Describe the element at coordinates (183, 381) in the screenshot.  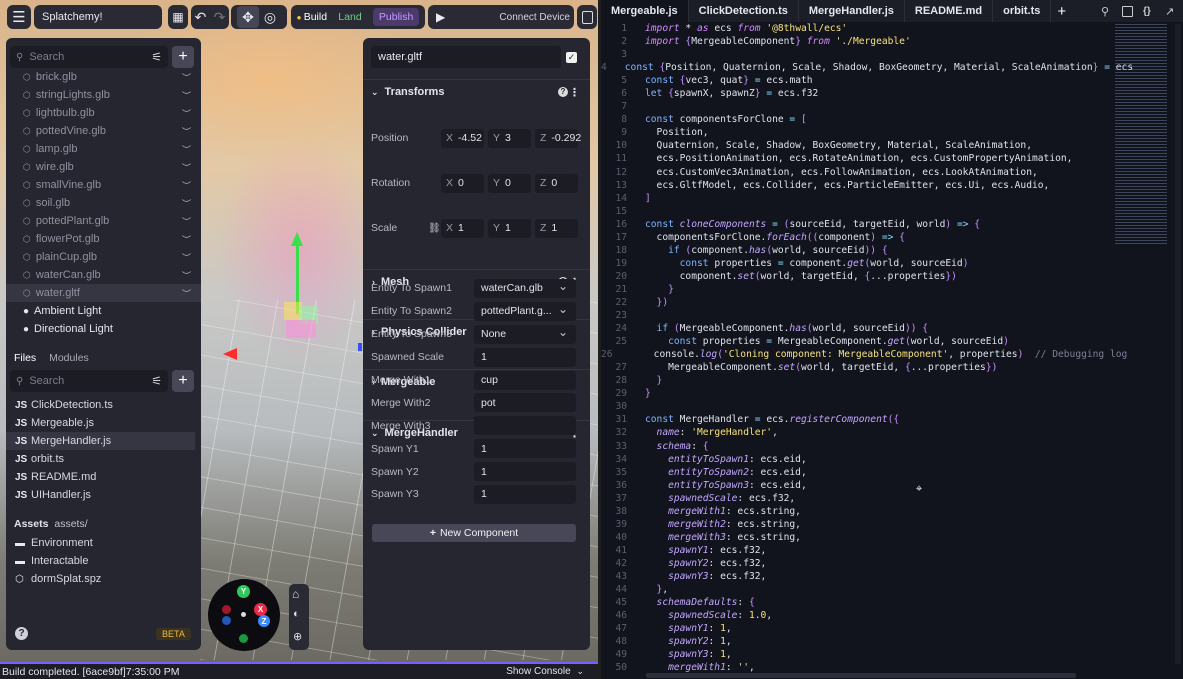
I see `add-file-button: +` at that location.